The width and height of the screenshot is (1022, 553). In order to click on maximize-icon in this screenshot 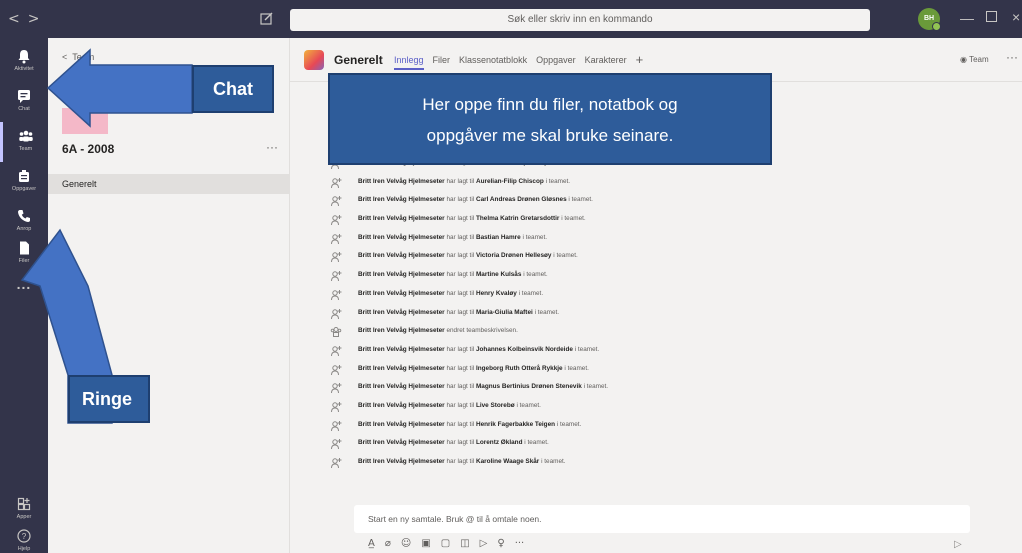, I will do `click(991, 16)`.